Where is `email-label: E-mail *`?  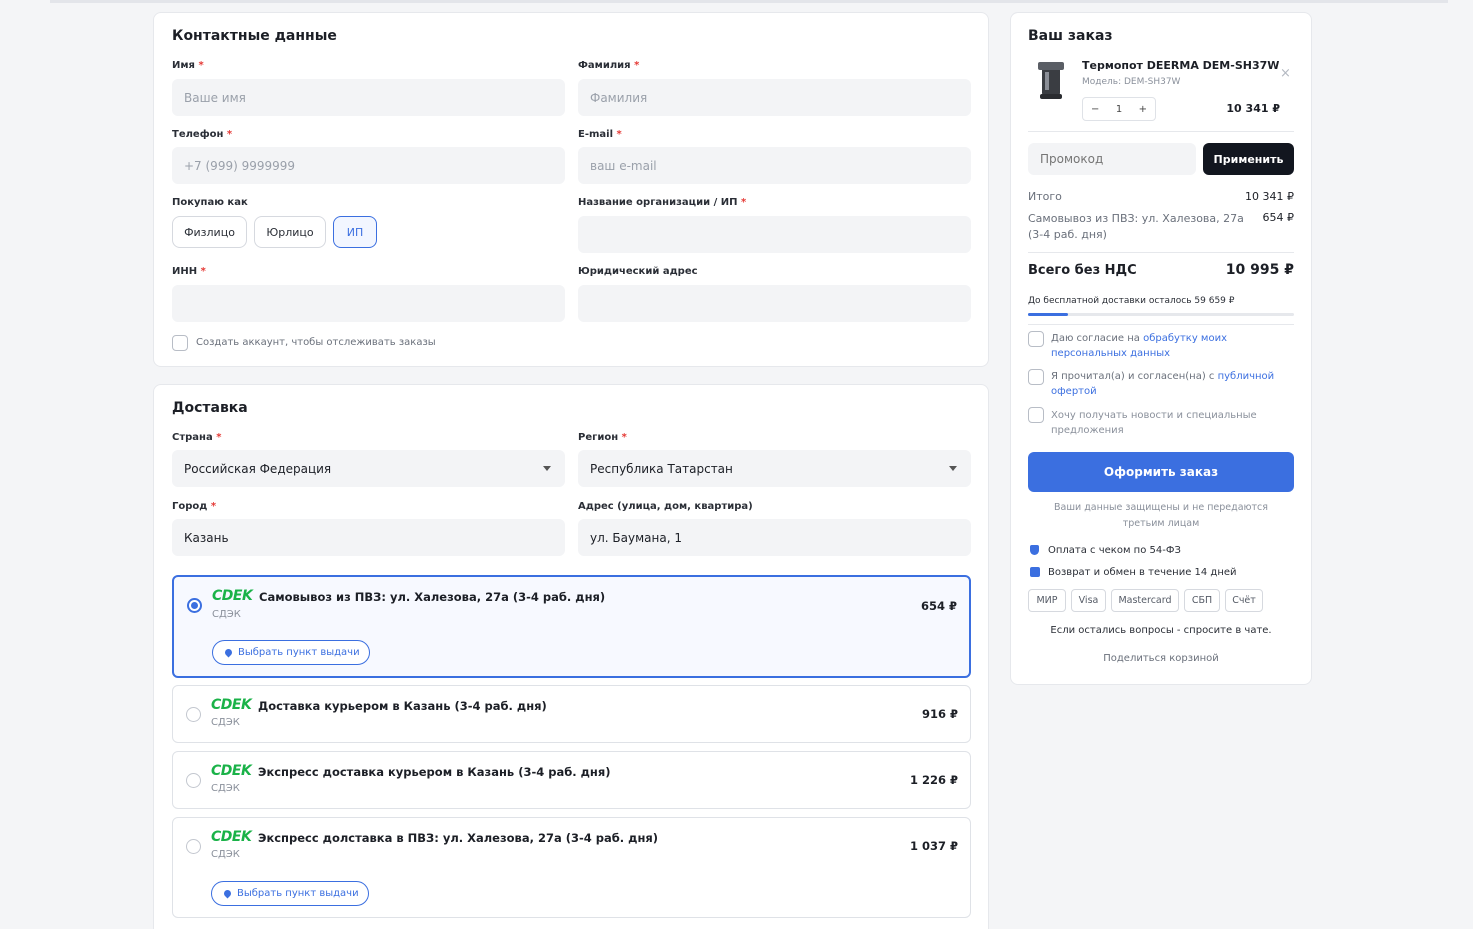 email-label: E-mail * is located at coordinates (600, 134).